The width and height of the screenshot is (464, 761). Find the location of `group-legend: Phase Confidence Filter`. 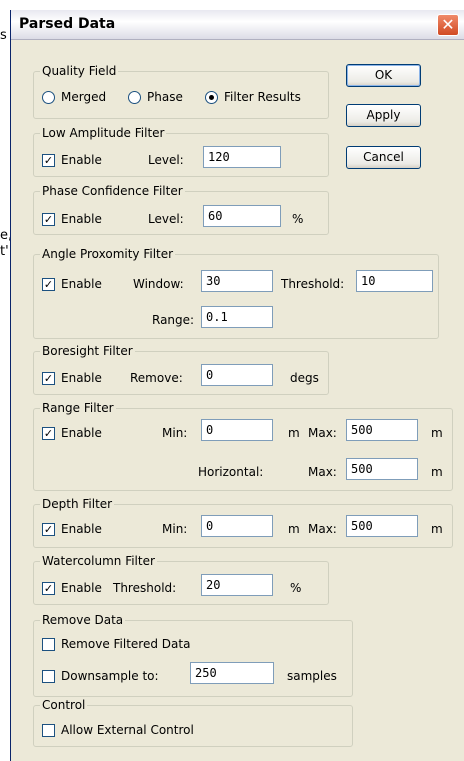

group-legend: Phase Confidence Filter is located at coordinates (112, 191).